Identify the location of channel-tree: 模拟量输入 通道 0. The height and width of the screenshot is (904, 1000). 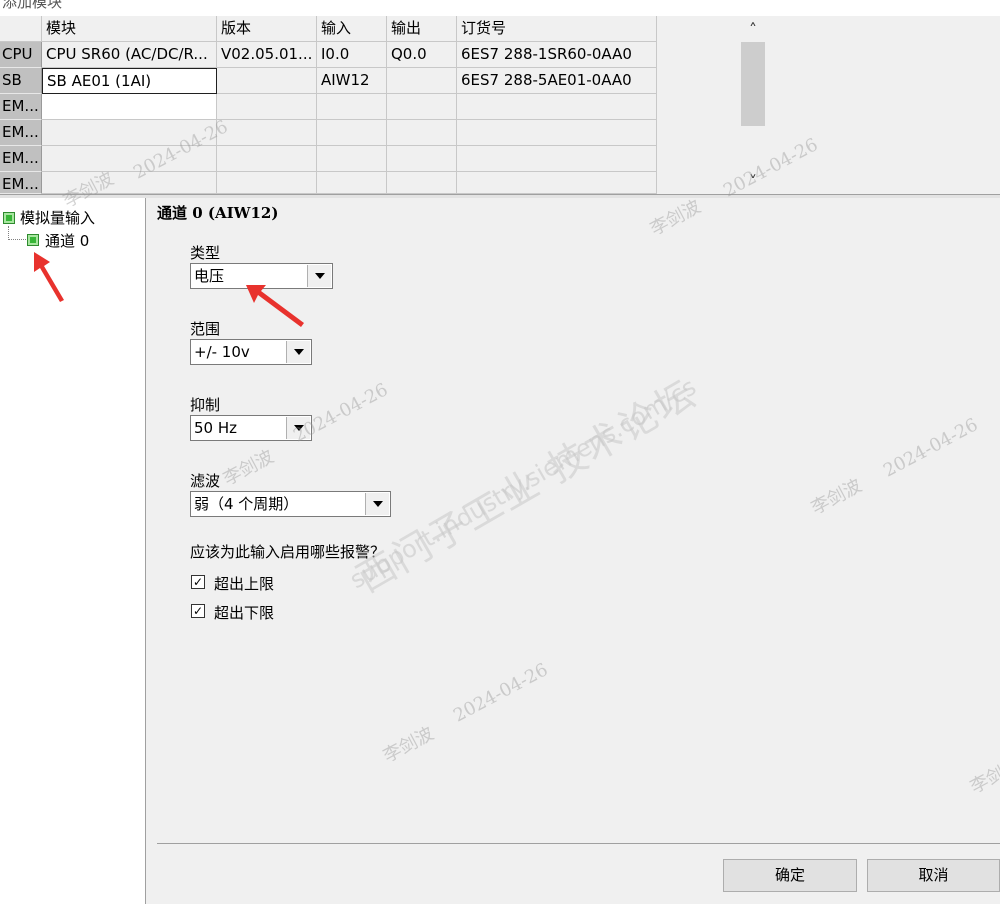
(73, 551).